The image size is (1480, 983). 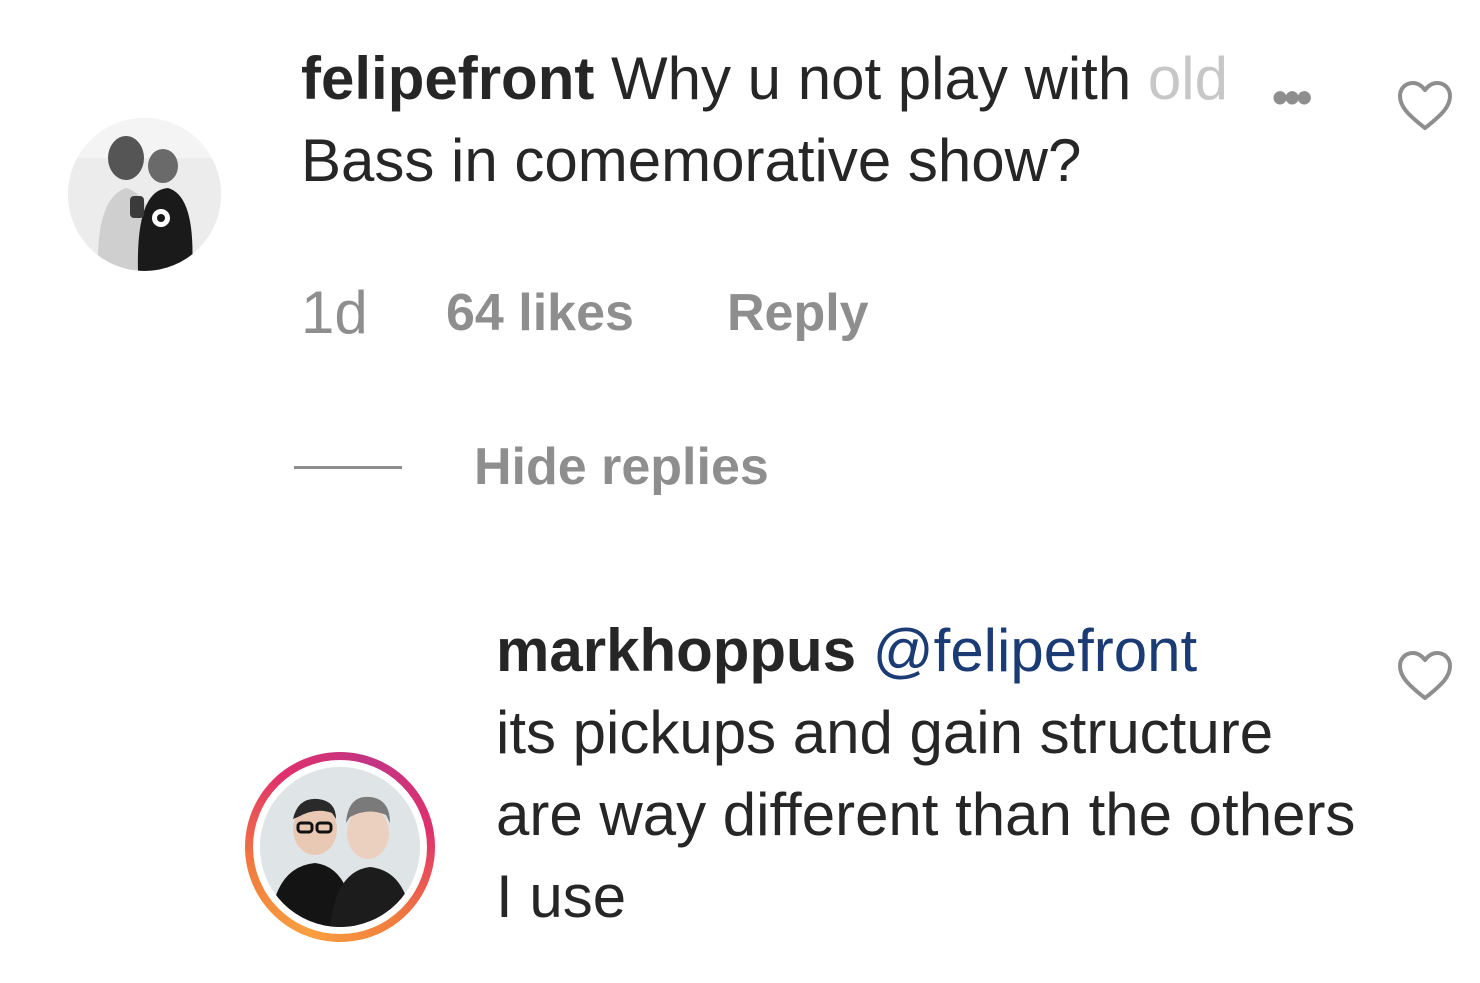 What do you see at coordinates (447, 78) in the screenshot?
I see `comment-username: felipefront` at bounding box center [447, 78].